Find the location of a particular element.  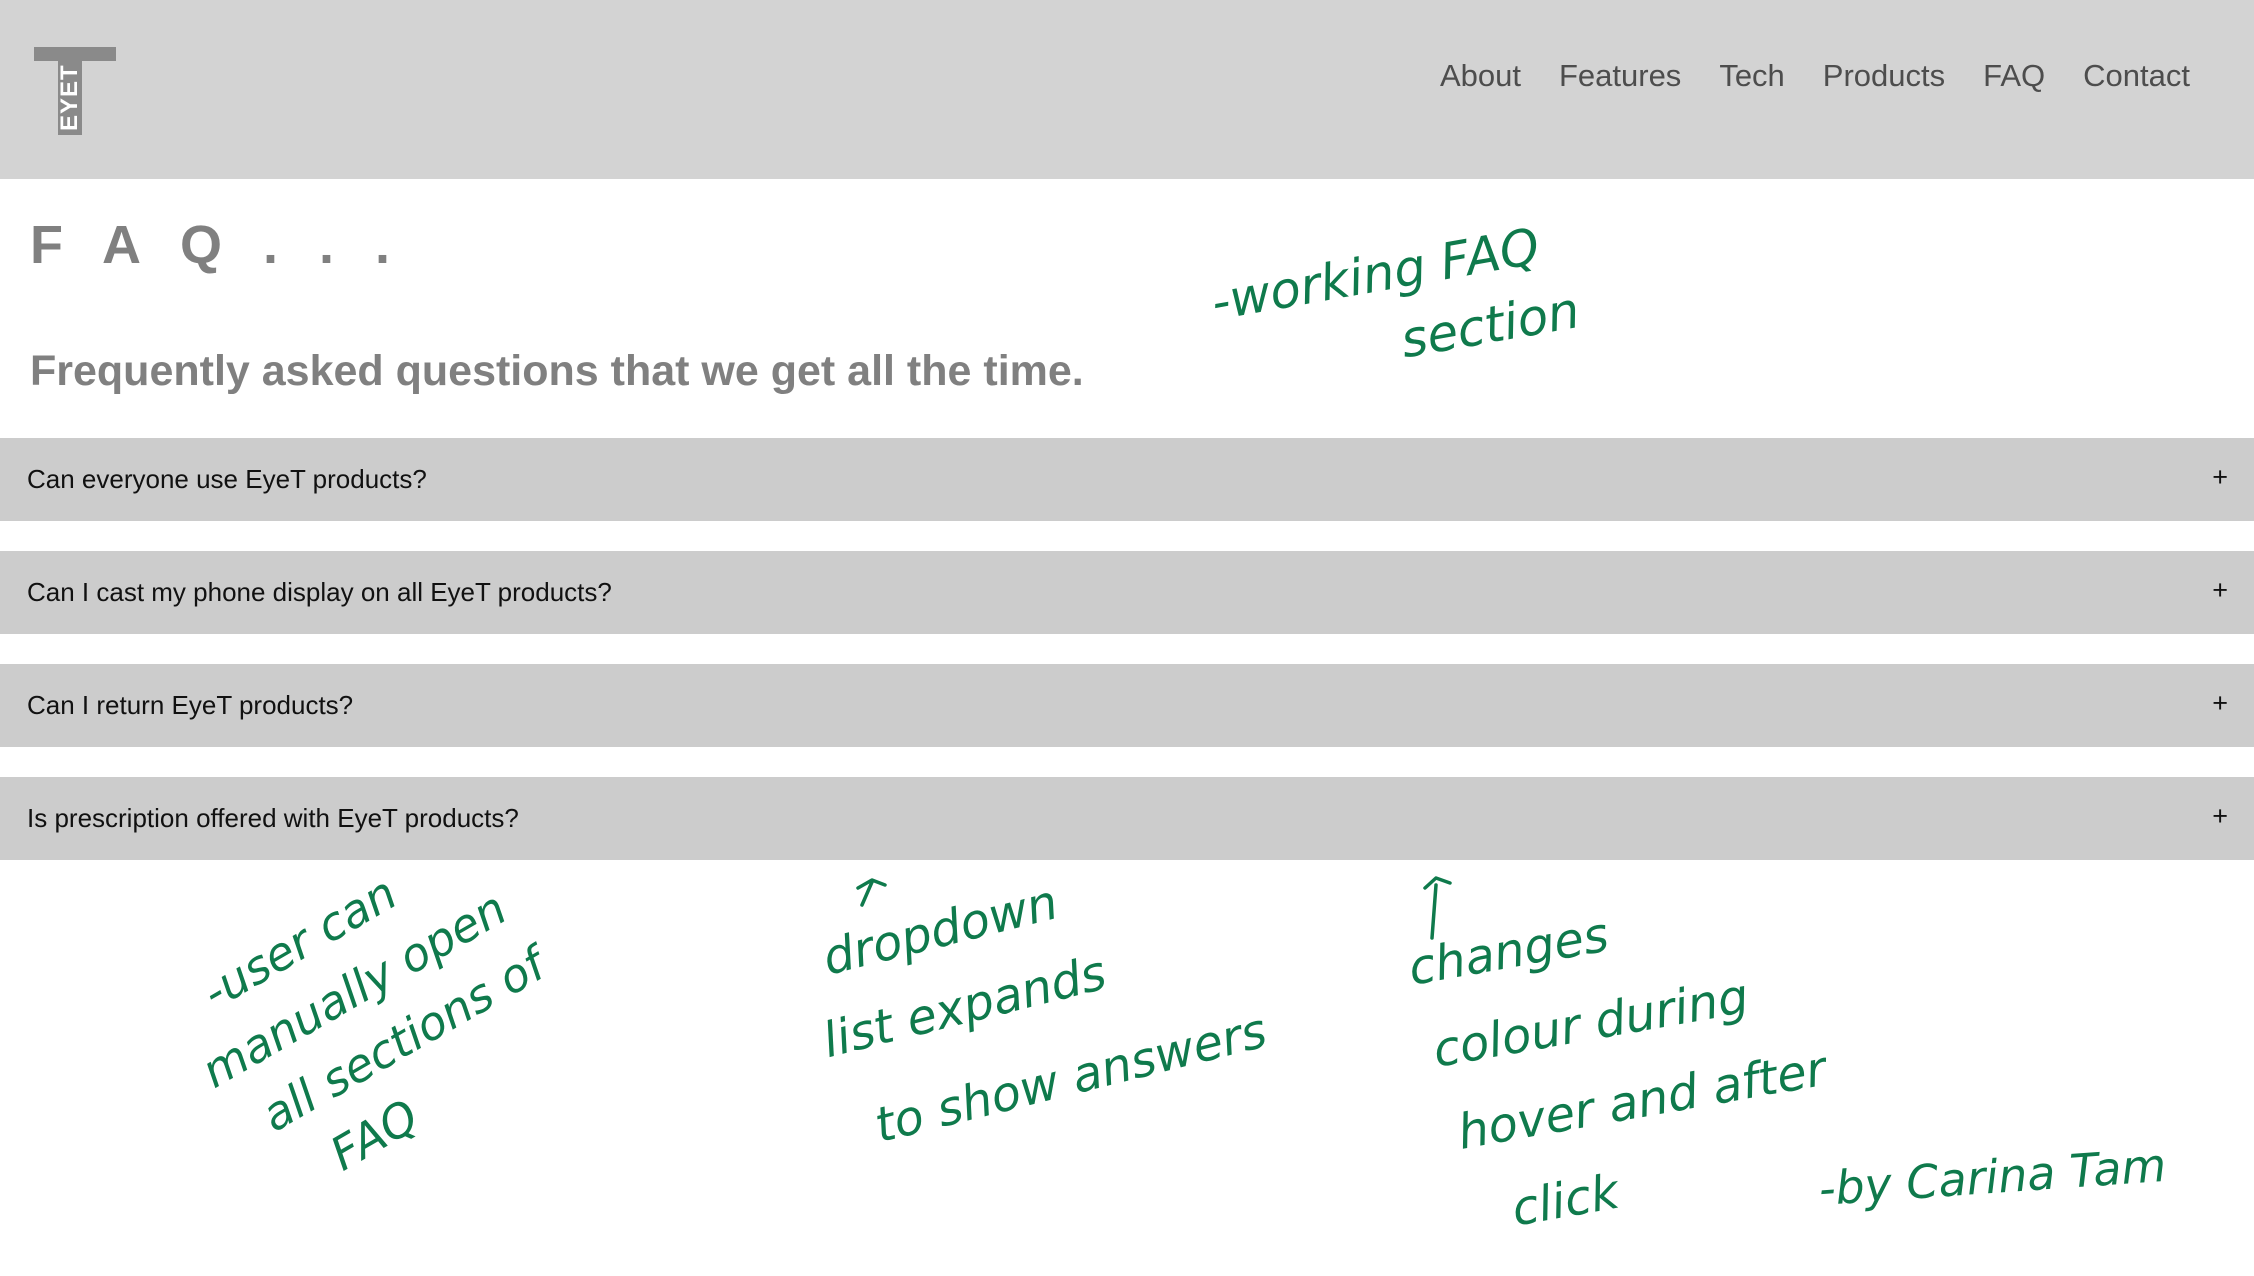

note-line: -by Carina Tam is located at coordinates (1992, 1177).